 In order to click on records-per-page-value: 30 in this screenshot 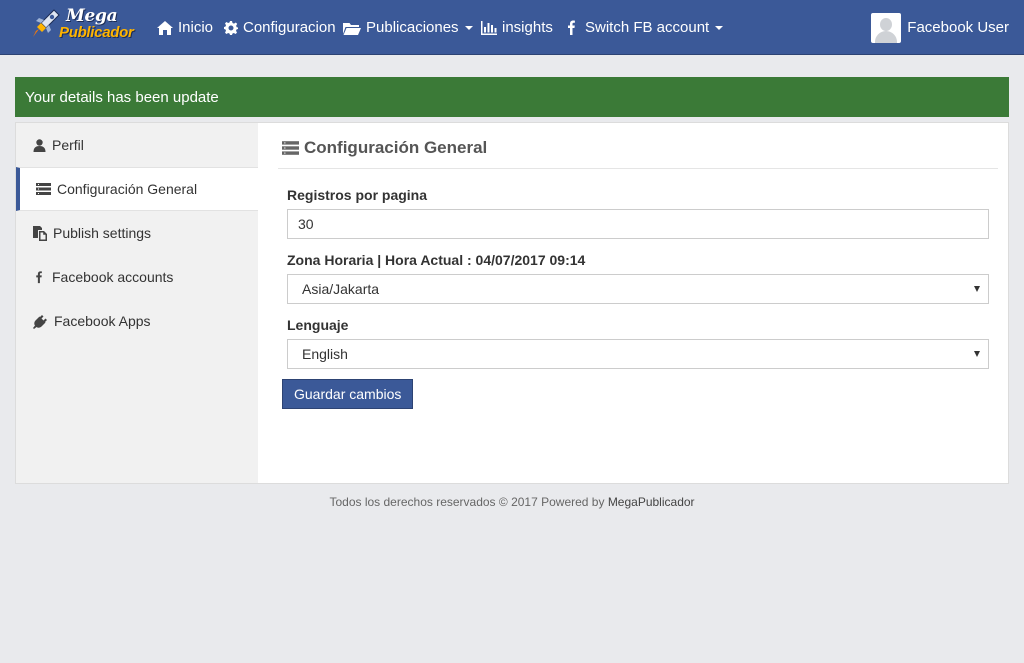, I will do `click(306, 224)`.